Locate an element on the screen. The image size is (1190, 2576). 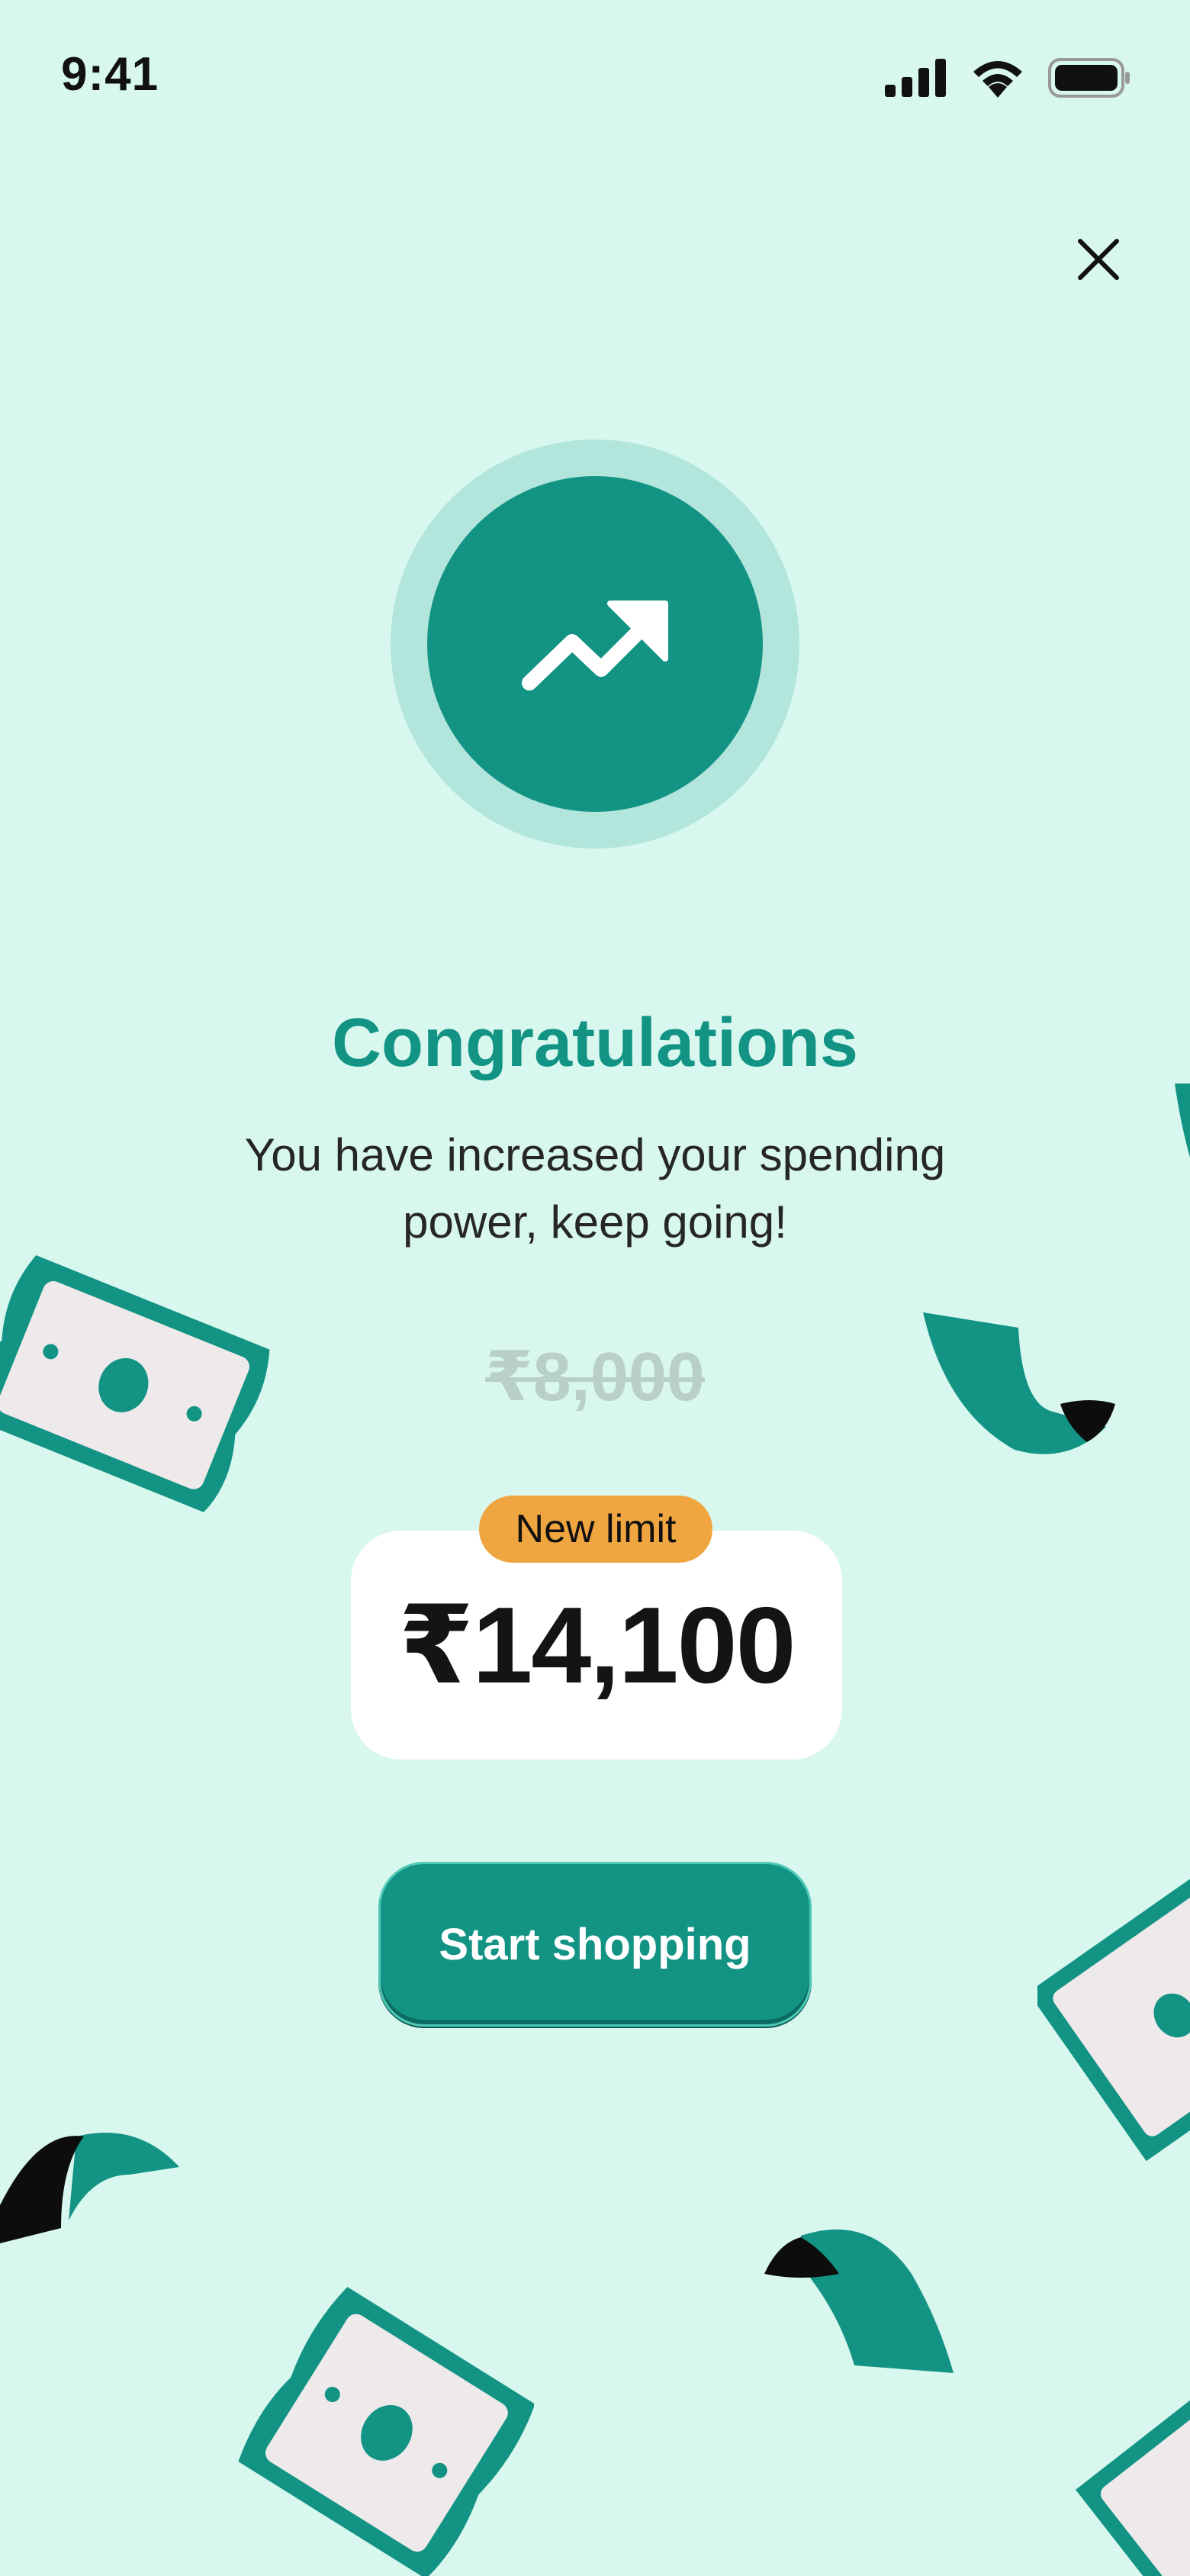
close-icon is located at coordinates (1098, 259).